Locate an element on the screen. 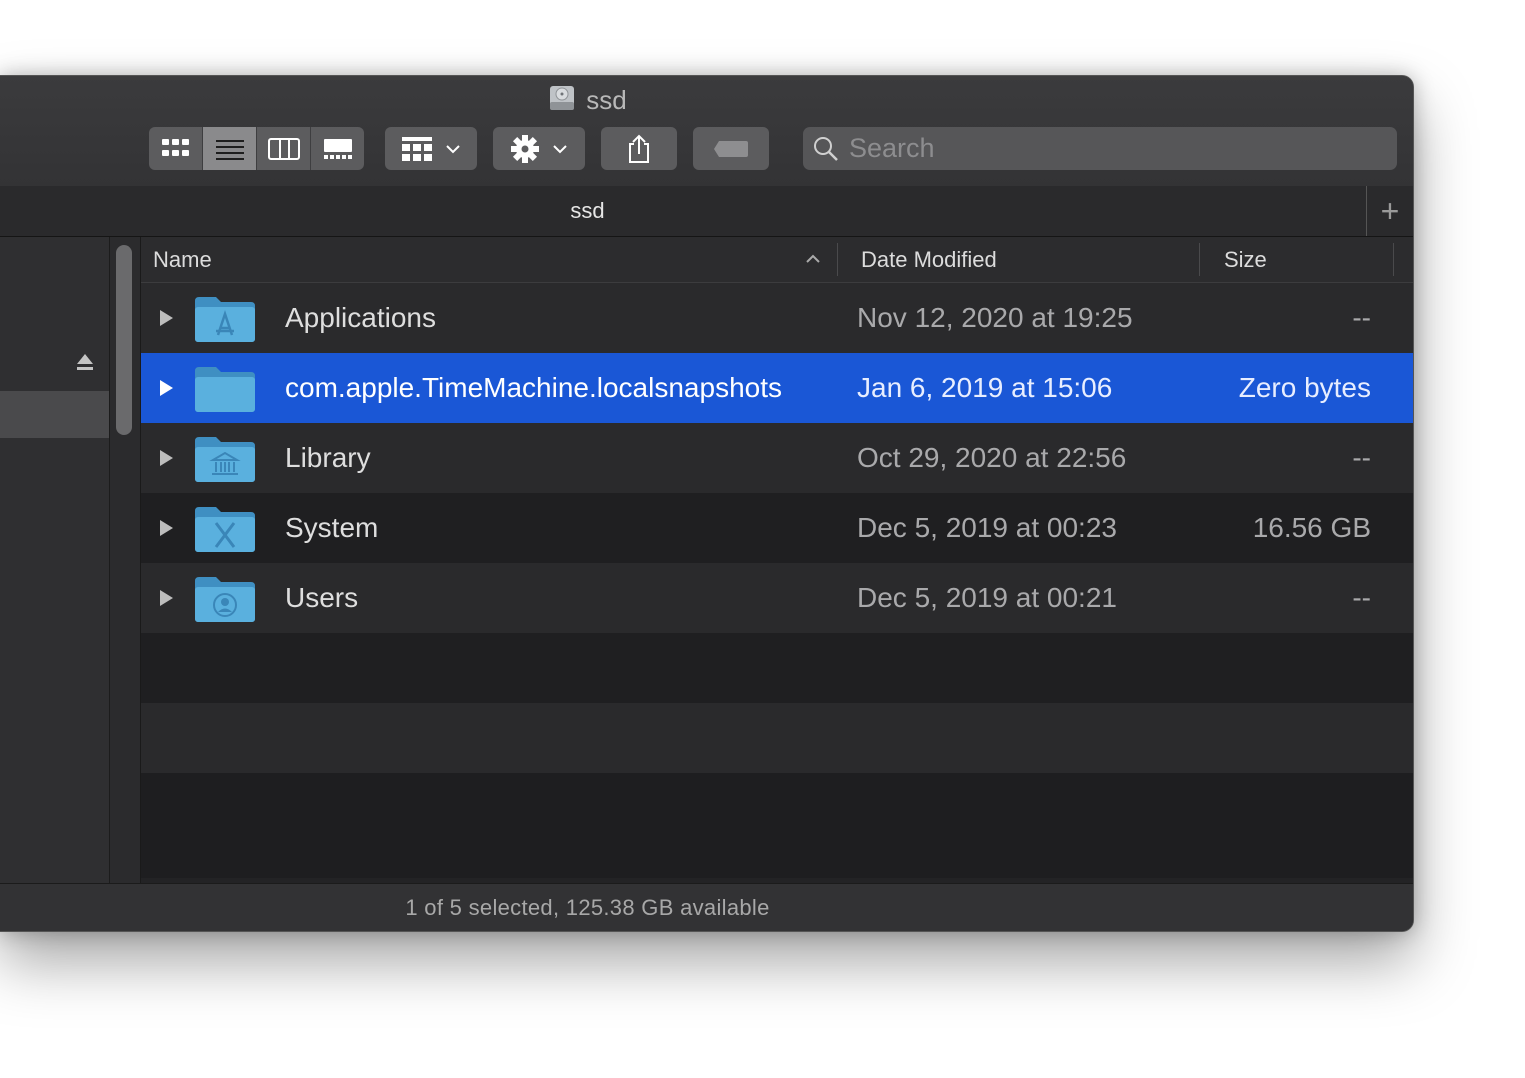 This screenshot has height=1078, width=1525. icon-view-button is located at coordinates (176, 148).